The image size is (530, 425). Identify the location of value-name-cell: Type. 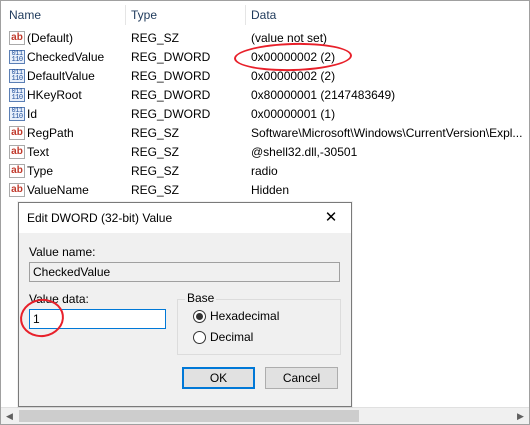
(40, 171).